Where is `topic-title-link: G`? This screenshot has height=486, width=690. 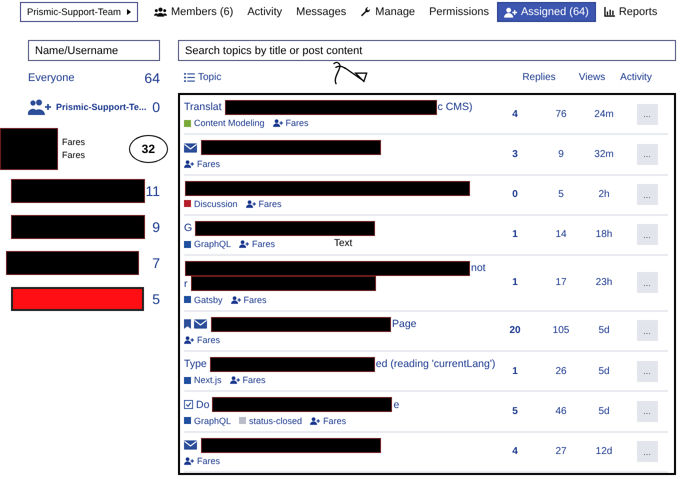
topic-title-link: G is located at coordinates (188, 228).